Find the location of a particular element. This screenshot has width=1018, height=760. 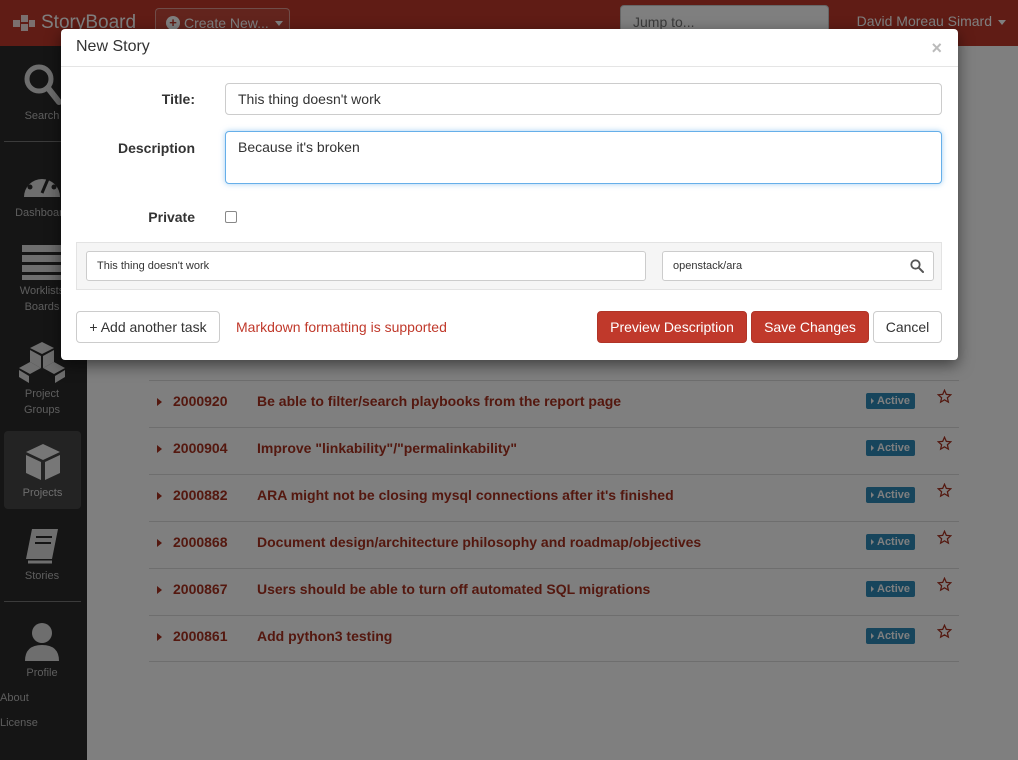

project-search-input: openstack/ara is located at coordinates (798, 266).